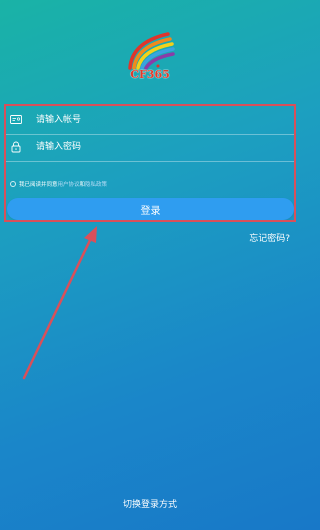  Describe the element at coordinates (150, 503) in the screenshot. I see `switch-login-method-link: 切换登录方式` at that location.